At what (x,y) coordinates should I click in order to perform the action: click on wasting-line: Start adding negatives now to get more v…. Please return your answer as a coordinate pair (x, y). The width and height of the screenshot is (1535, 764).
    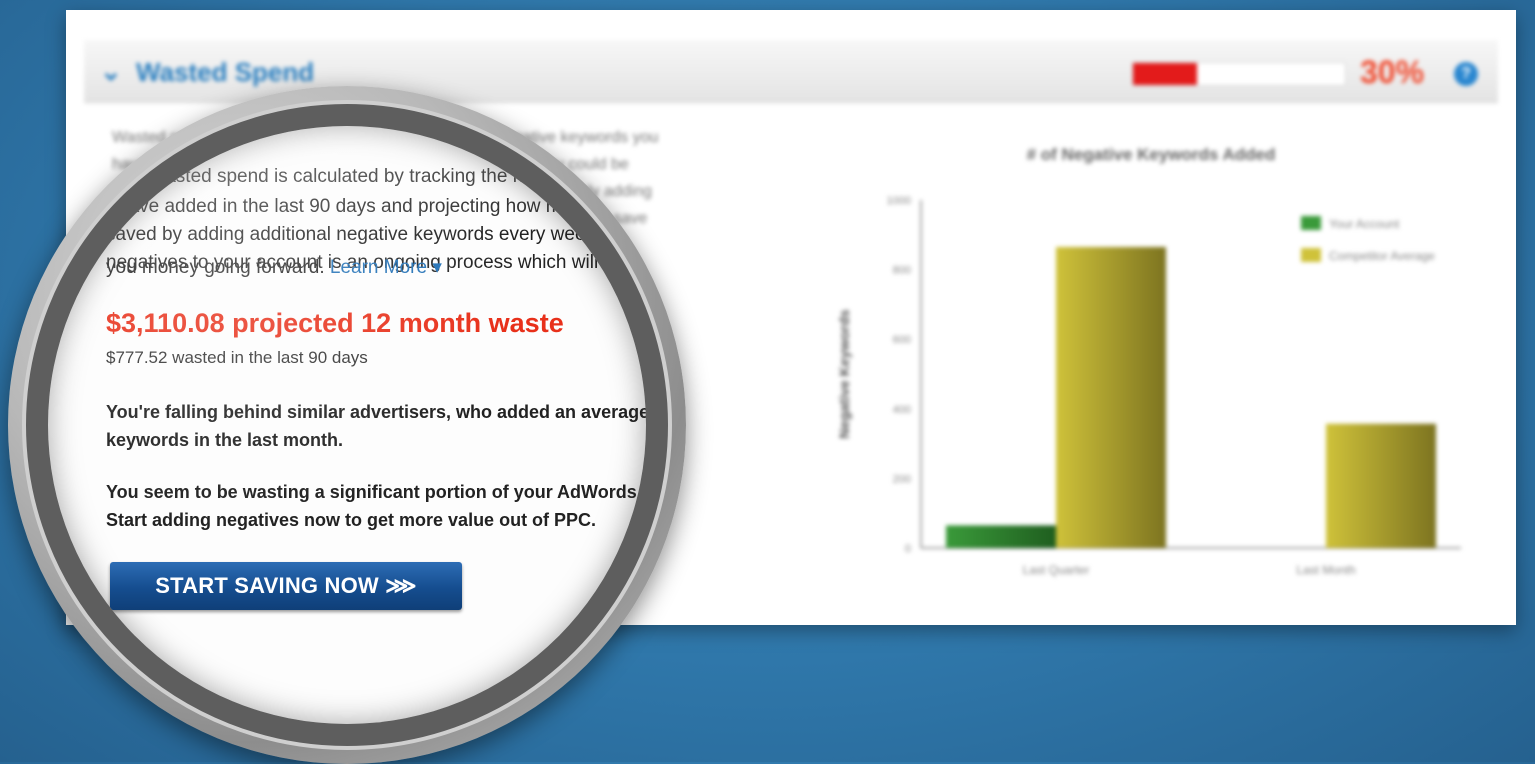
    Looking at the image, I should click on (351, 520).